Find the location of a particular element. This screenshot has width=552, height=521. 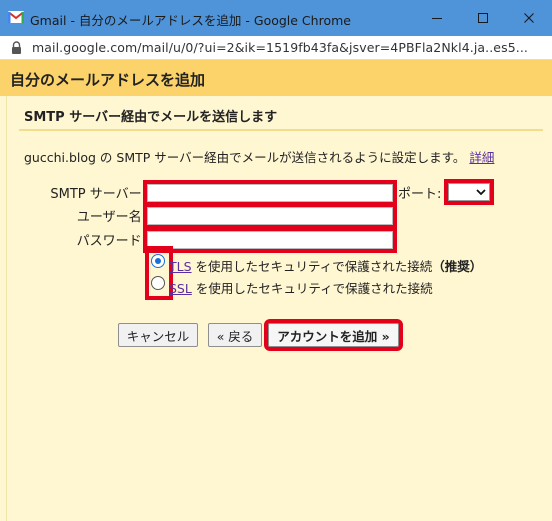

gmail-icon is located at coordinates (16, 17).